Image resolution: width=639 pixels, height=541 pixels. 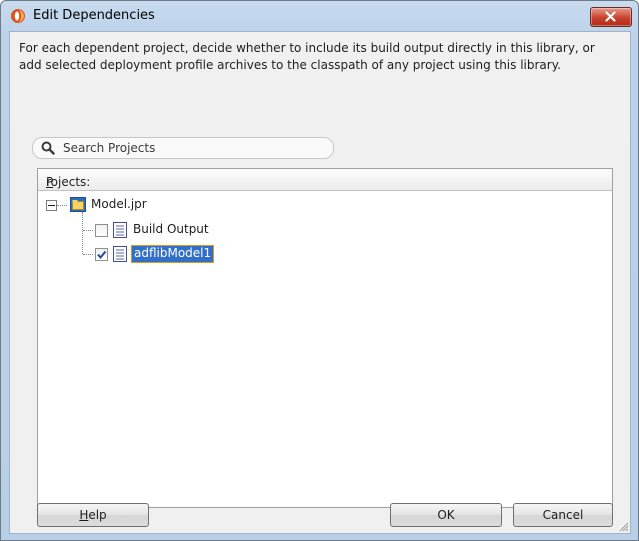 What do you see at coordinates (171, 229) in the screenshot?
I see `tree-label-build-output: Build Output` at bounding box center [171, 229].